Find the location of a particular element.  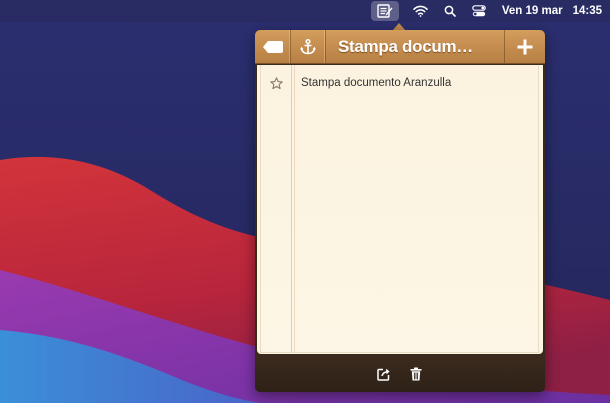

wifi-menu-icon is located at coordinates (420, 11).